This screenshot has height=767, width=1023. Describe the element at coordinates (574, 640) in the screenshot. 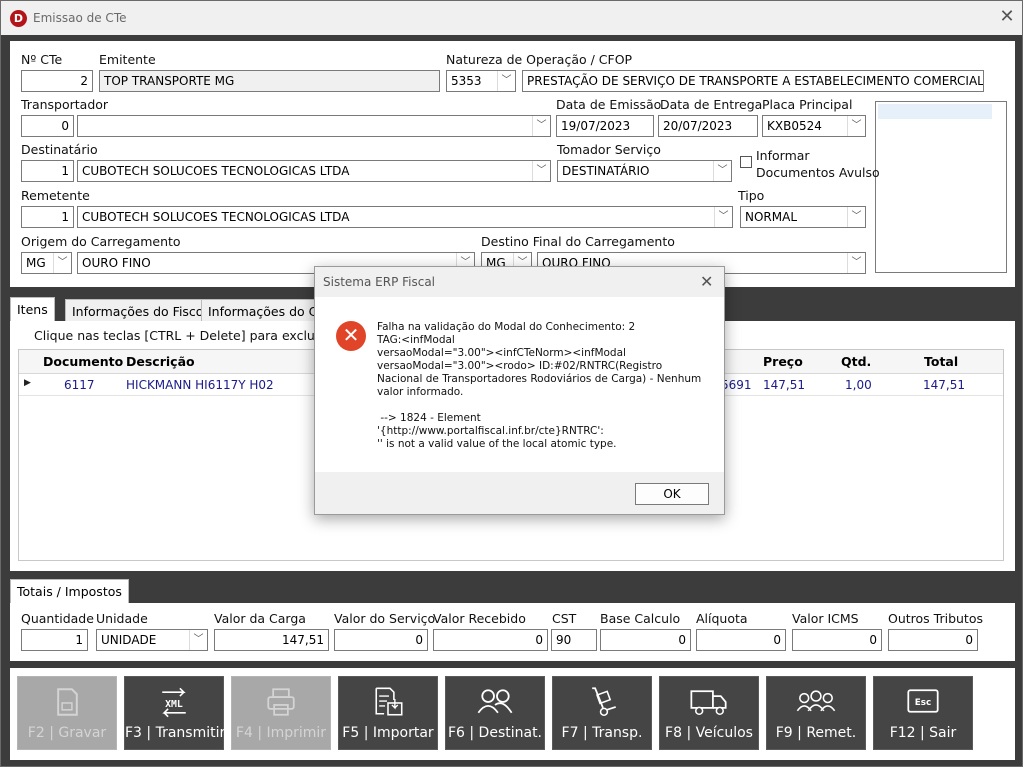

I see `cst-field: 90` at that location.